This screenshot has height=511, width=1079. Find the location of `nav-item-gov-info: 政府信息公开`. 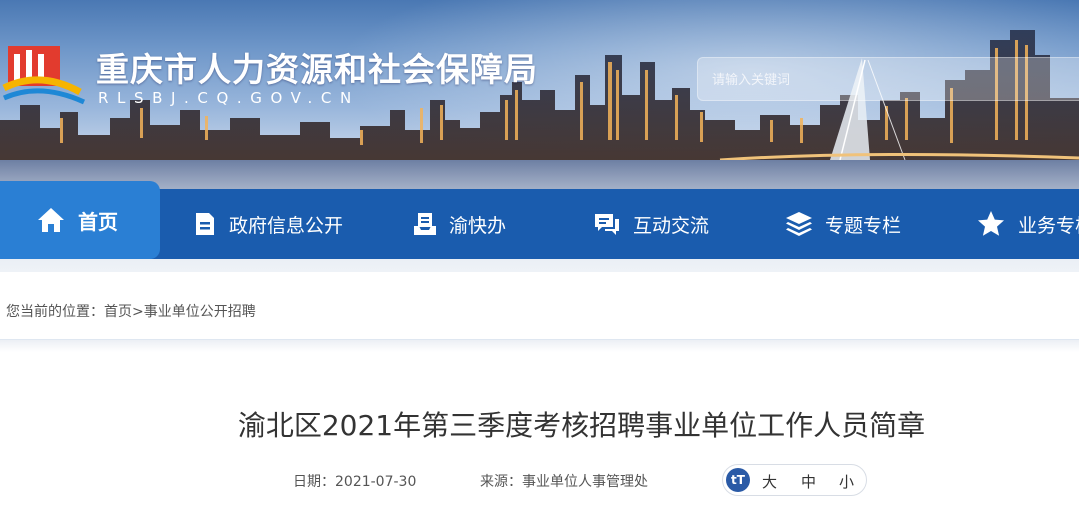

nav-item-gov-info: 政府信息公开 is located at coordinates (268, 224).